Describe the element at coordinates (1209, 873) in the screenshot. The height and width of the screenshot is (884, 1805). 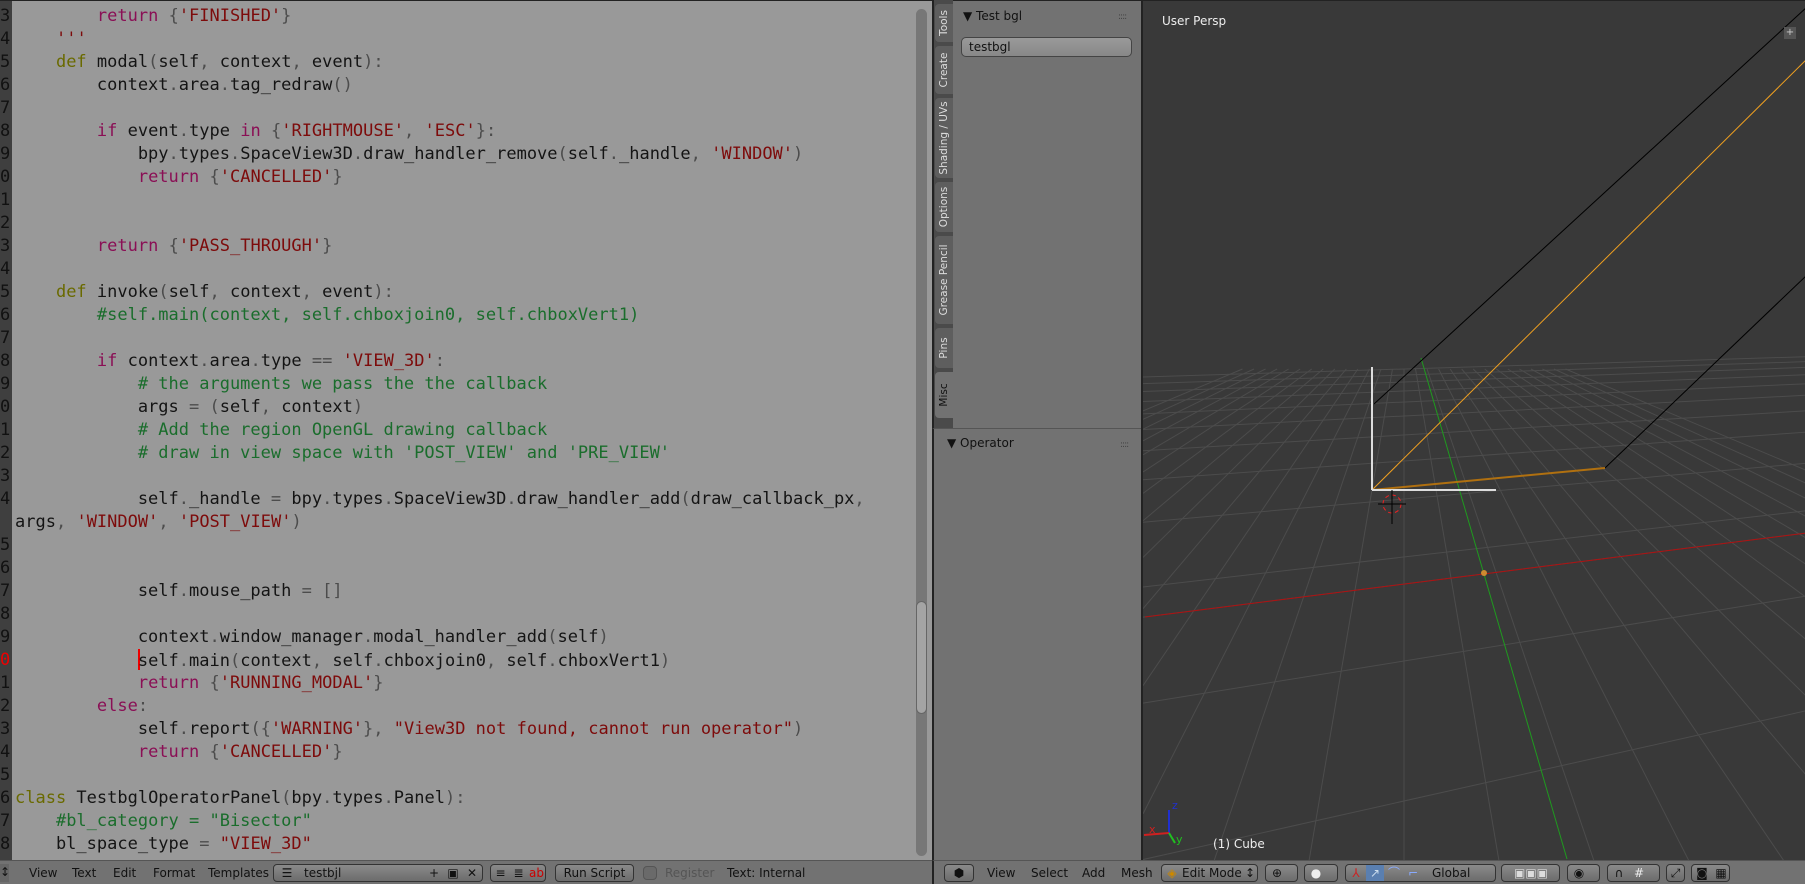
I see `mode-dropdown: ◈ Edit Mode ↕` at that location.